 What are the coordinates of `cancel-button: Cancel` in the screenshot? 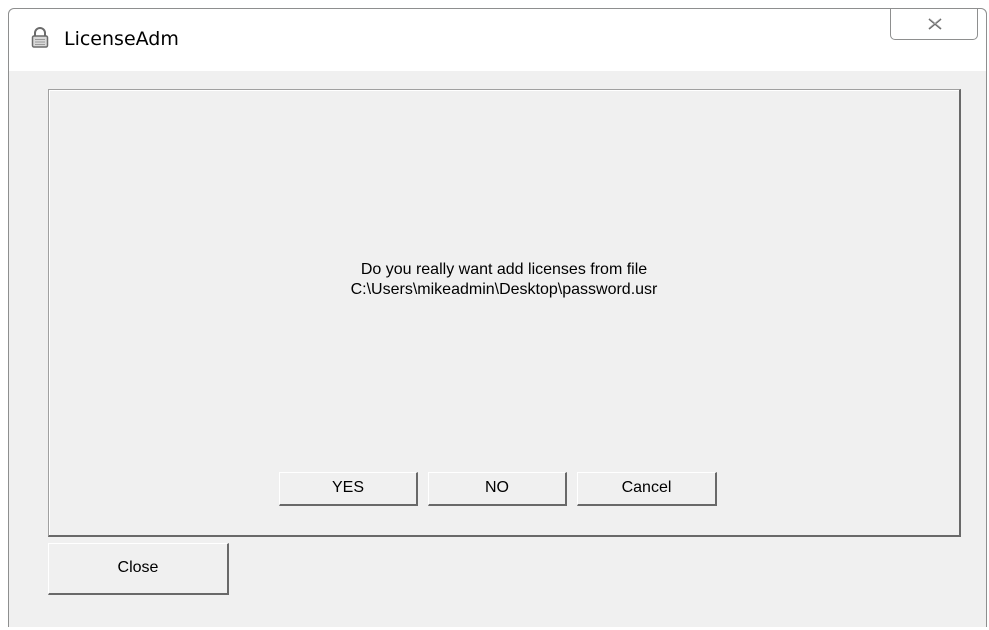 It's located at (647, 489).